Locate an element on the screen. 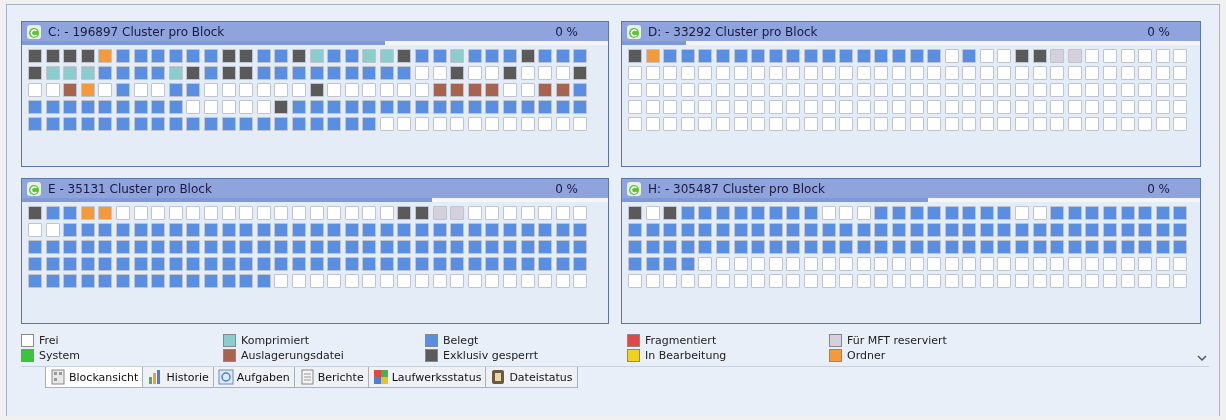 Image resolution: width=1226 pixels, height=420 pixels. chevron-down-icon is located at coordinates (1202, 358).